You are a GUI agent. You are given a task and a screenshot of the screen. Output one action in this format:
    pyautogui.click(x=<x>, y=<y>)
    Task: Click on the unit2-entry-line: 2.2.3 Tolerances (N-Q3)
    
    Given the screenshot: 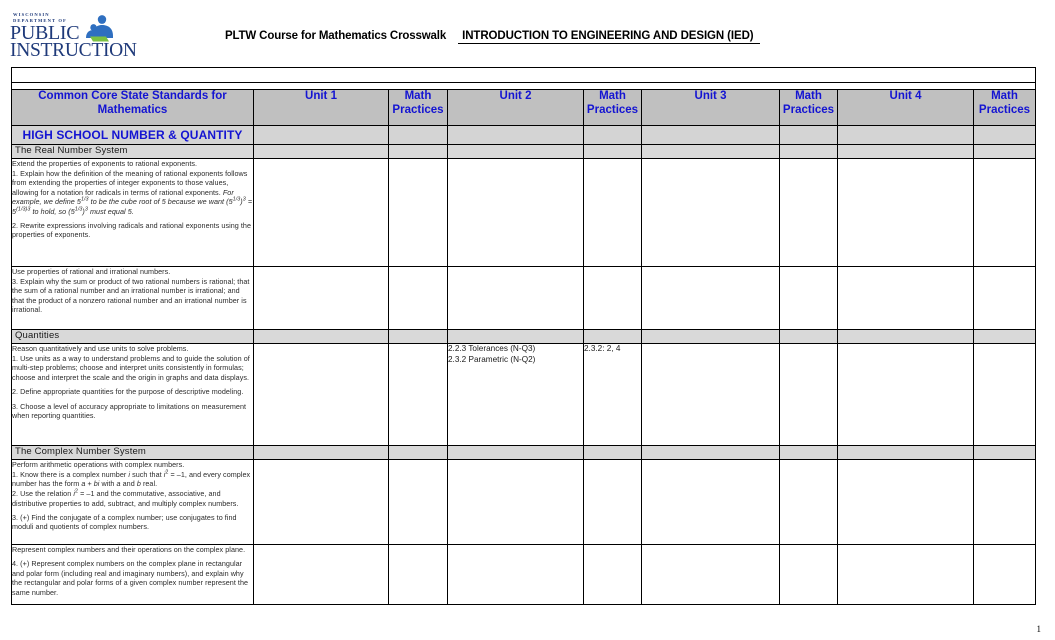 What is the action you would take?
    pyautogui.click(x=492, y=349)
    